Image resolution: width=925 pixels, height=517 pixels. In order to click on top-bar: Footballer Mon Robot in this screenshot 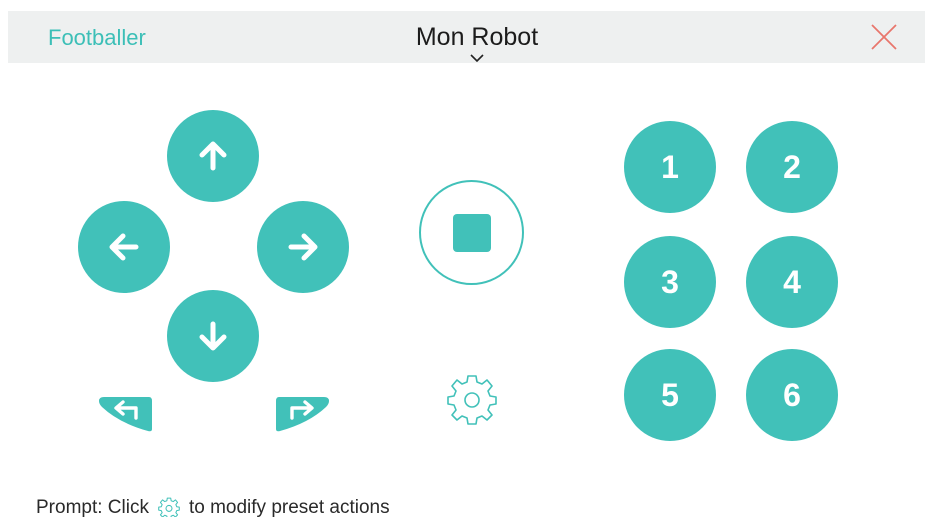, I will do `click(466, 37)`.